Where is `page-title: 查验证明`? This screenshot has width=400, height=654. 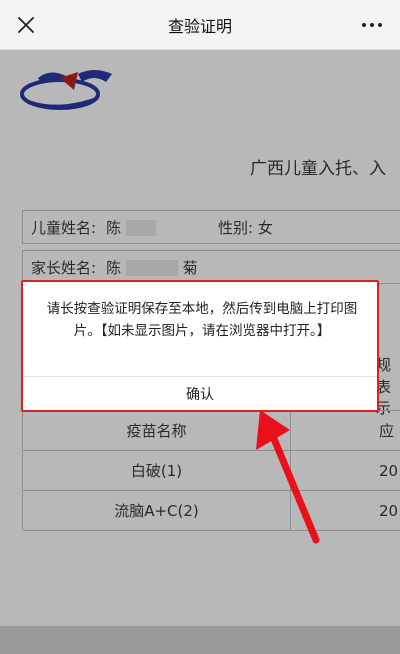 page-title: 查验证明 is located at coordinates (199, 26).